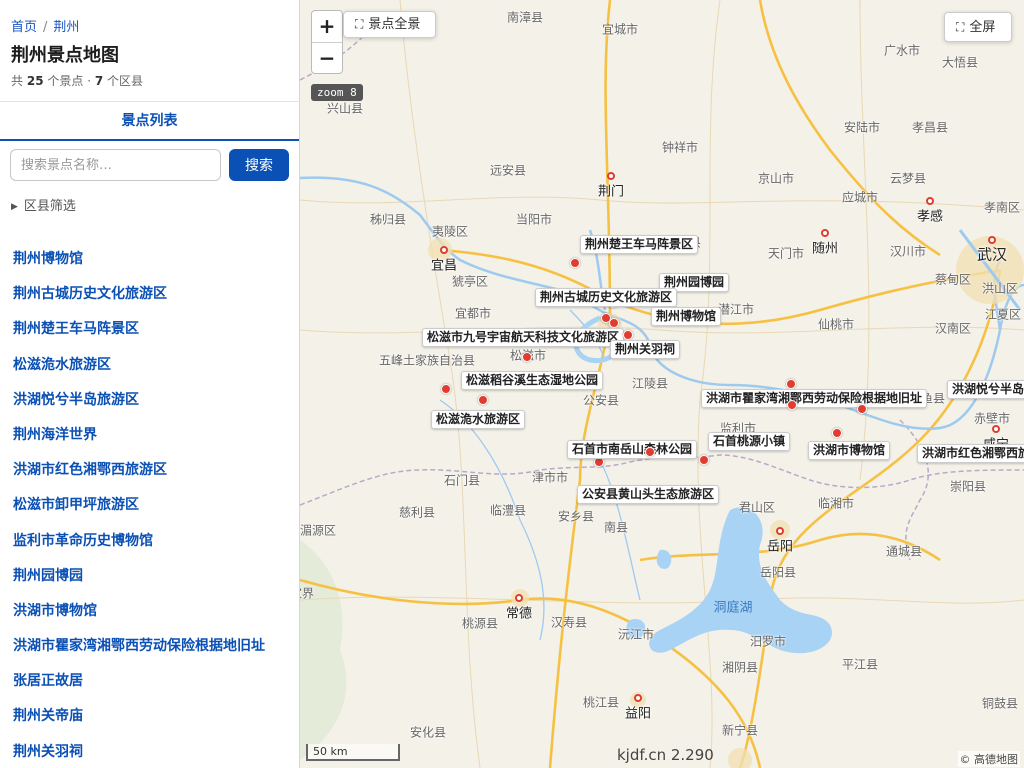 The image size is (1024, 768). I want to click on tab-spot-list: 景点列表, so click(149, 121).